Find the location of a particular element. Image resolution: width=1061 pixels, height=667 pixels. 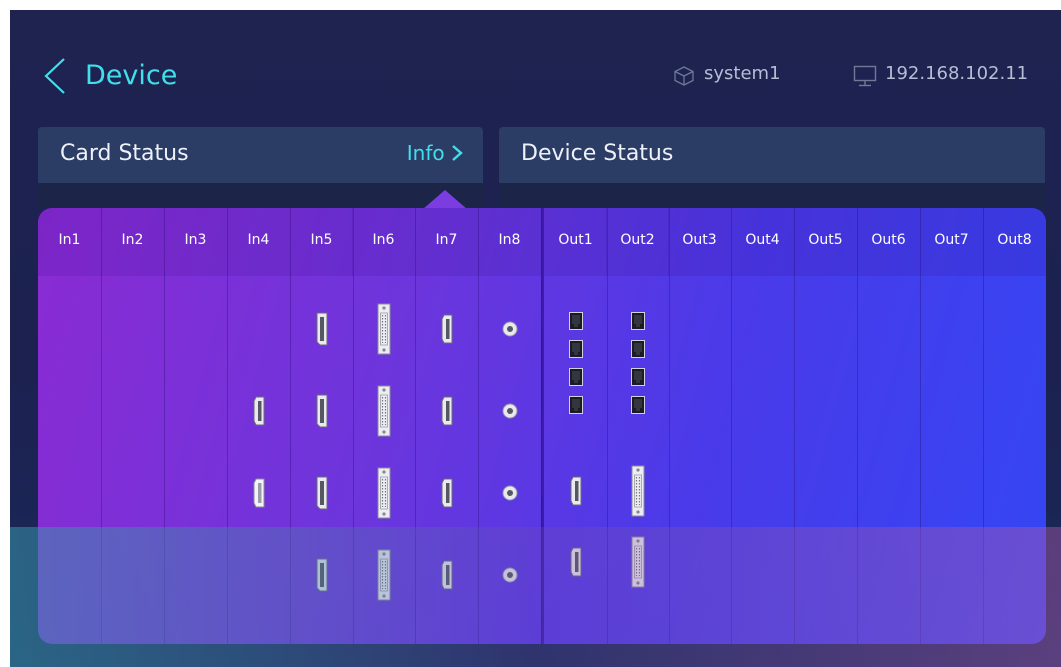

input-column-label: In2 is located at coordinates (132, 240).